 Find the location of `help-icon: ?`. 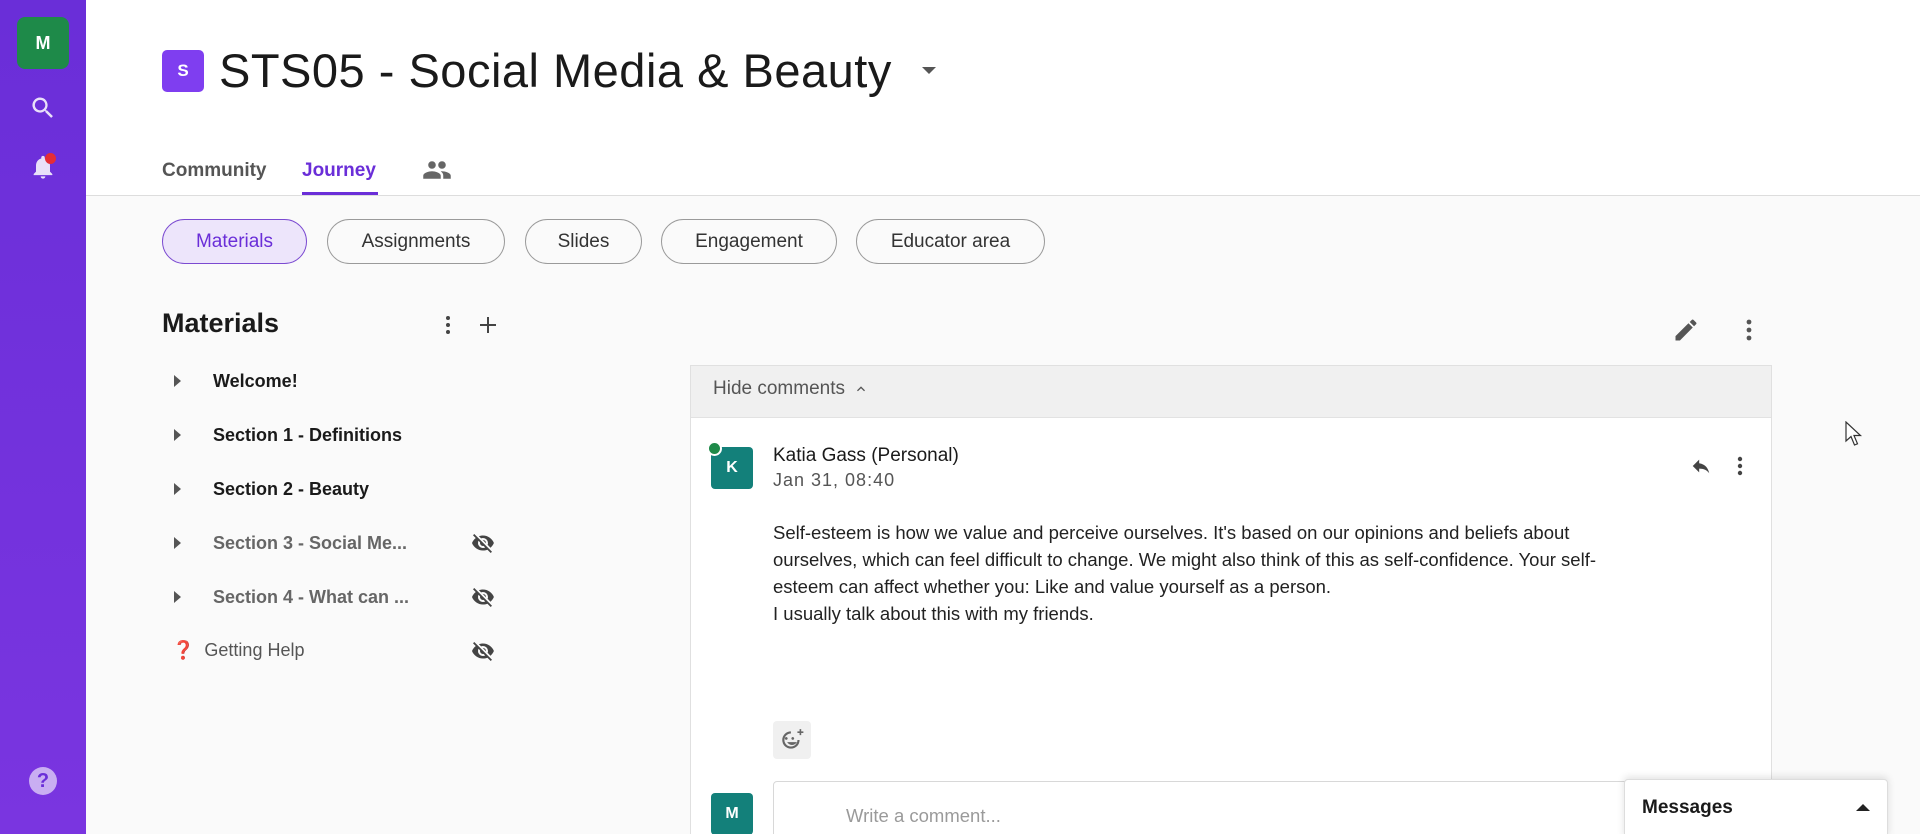

help-icon: ? is located at coordinates (43, 781).